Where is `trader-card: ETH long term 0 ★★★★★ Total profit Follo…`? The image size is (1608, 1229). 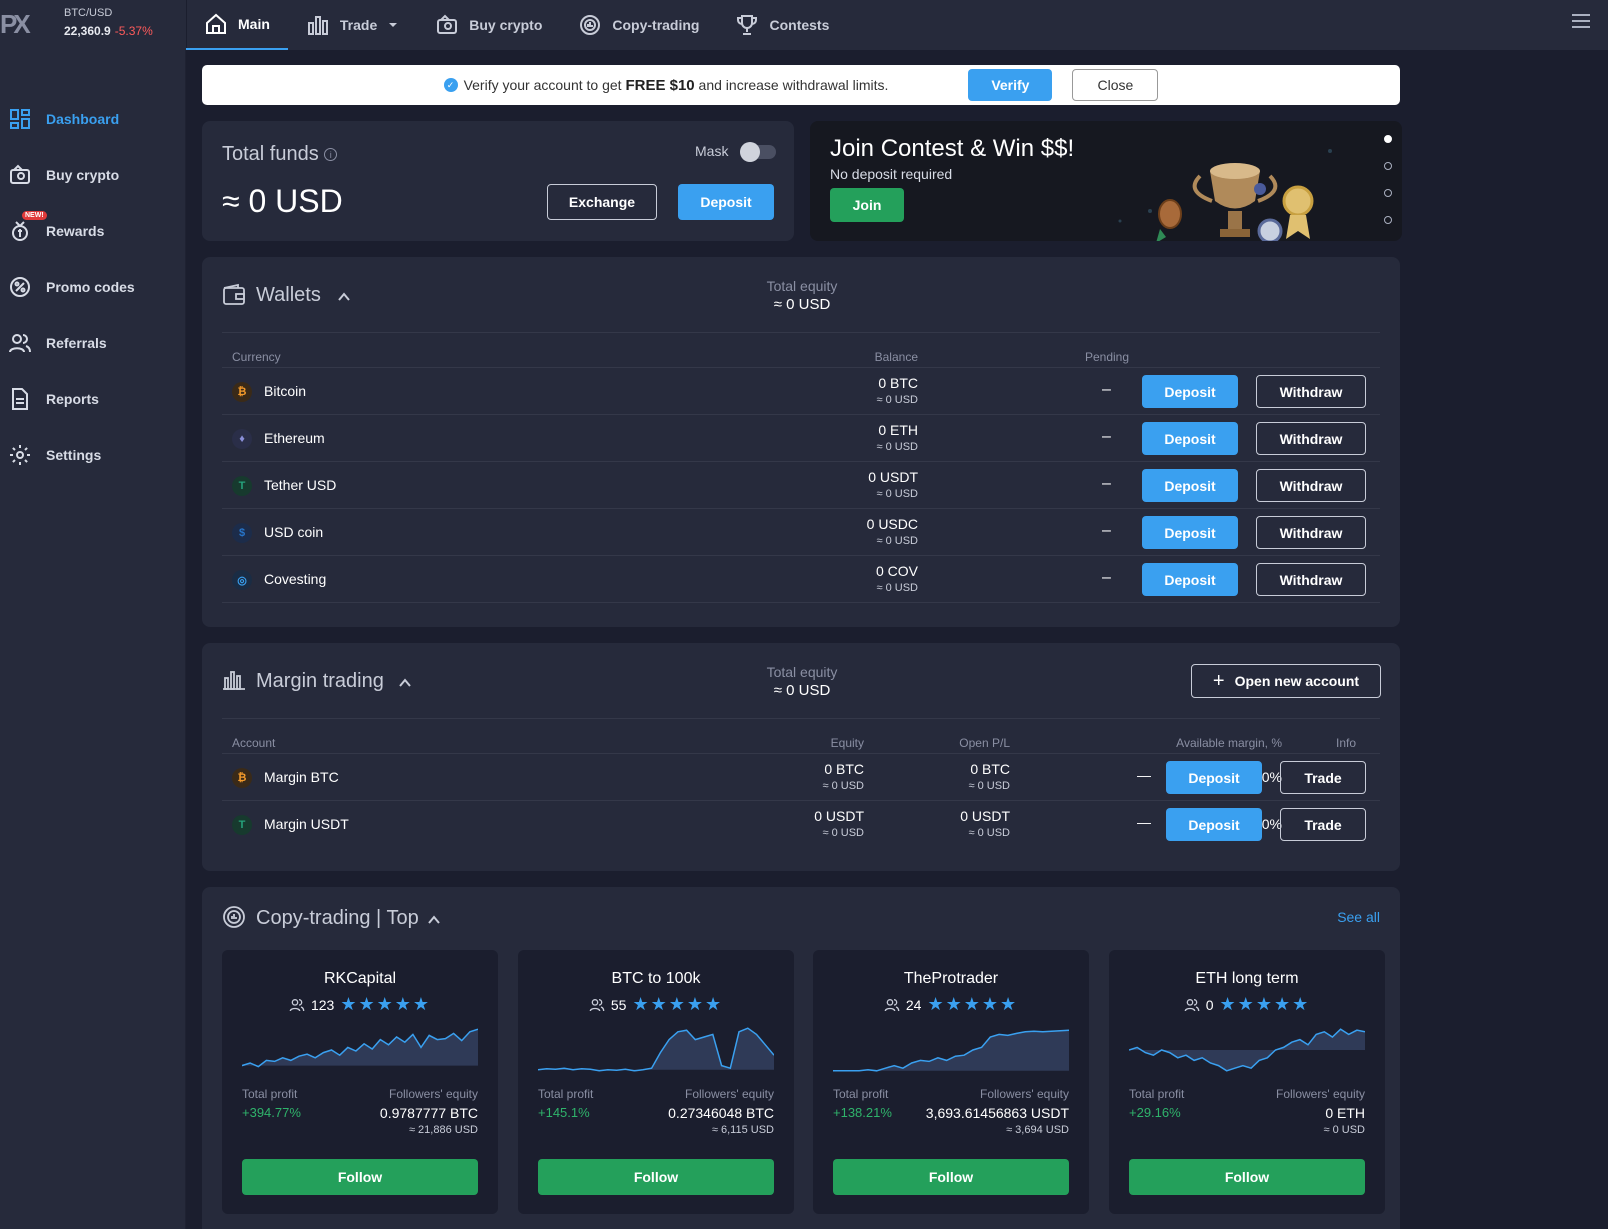
trader-card: ETH long term 0 ★★★★★ Total profit Follo… is located at coordinates (1247, 1082).